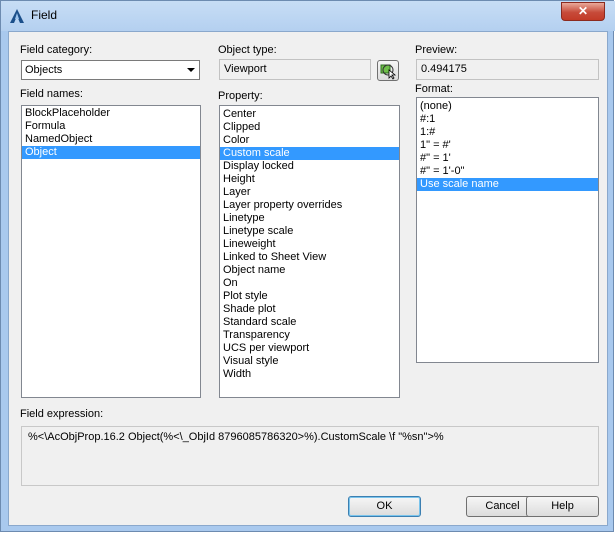 This screenshot has width=616, height=534. What do you see at coordinates (583, 11) in the screenshot?
I see `close-button: ✕` at bounding box center [583, 11].